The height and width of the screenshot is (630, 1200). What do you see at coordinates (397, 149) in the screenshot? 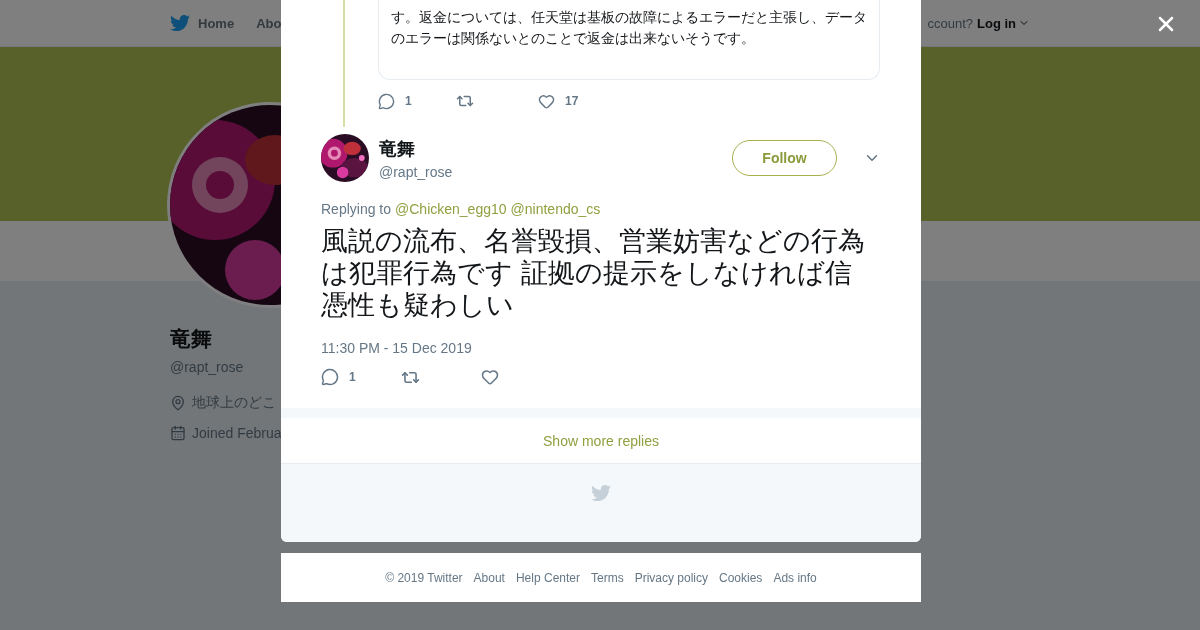
I see `user-name: 竜舞` at bounding box center [397, 149].